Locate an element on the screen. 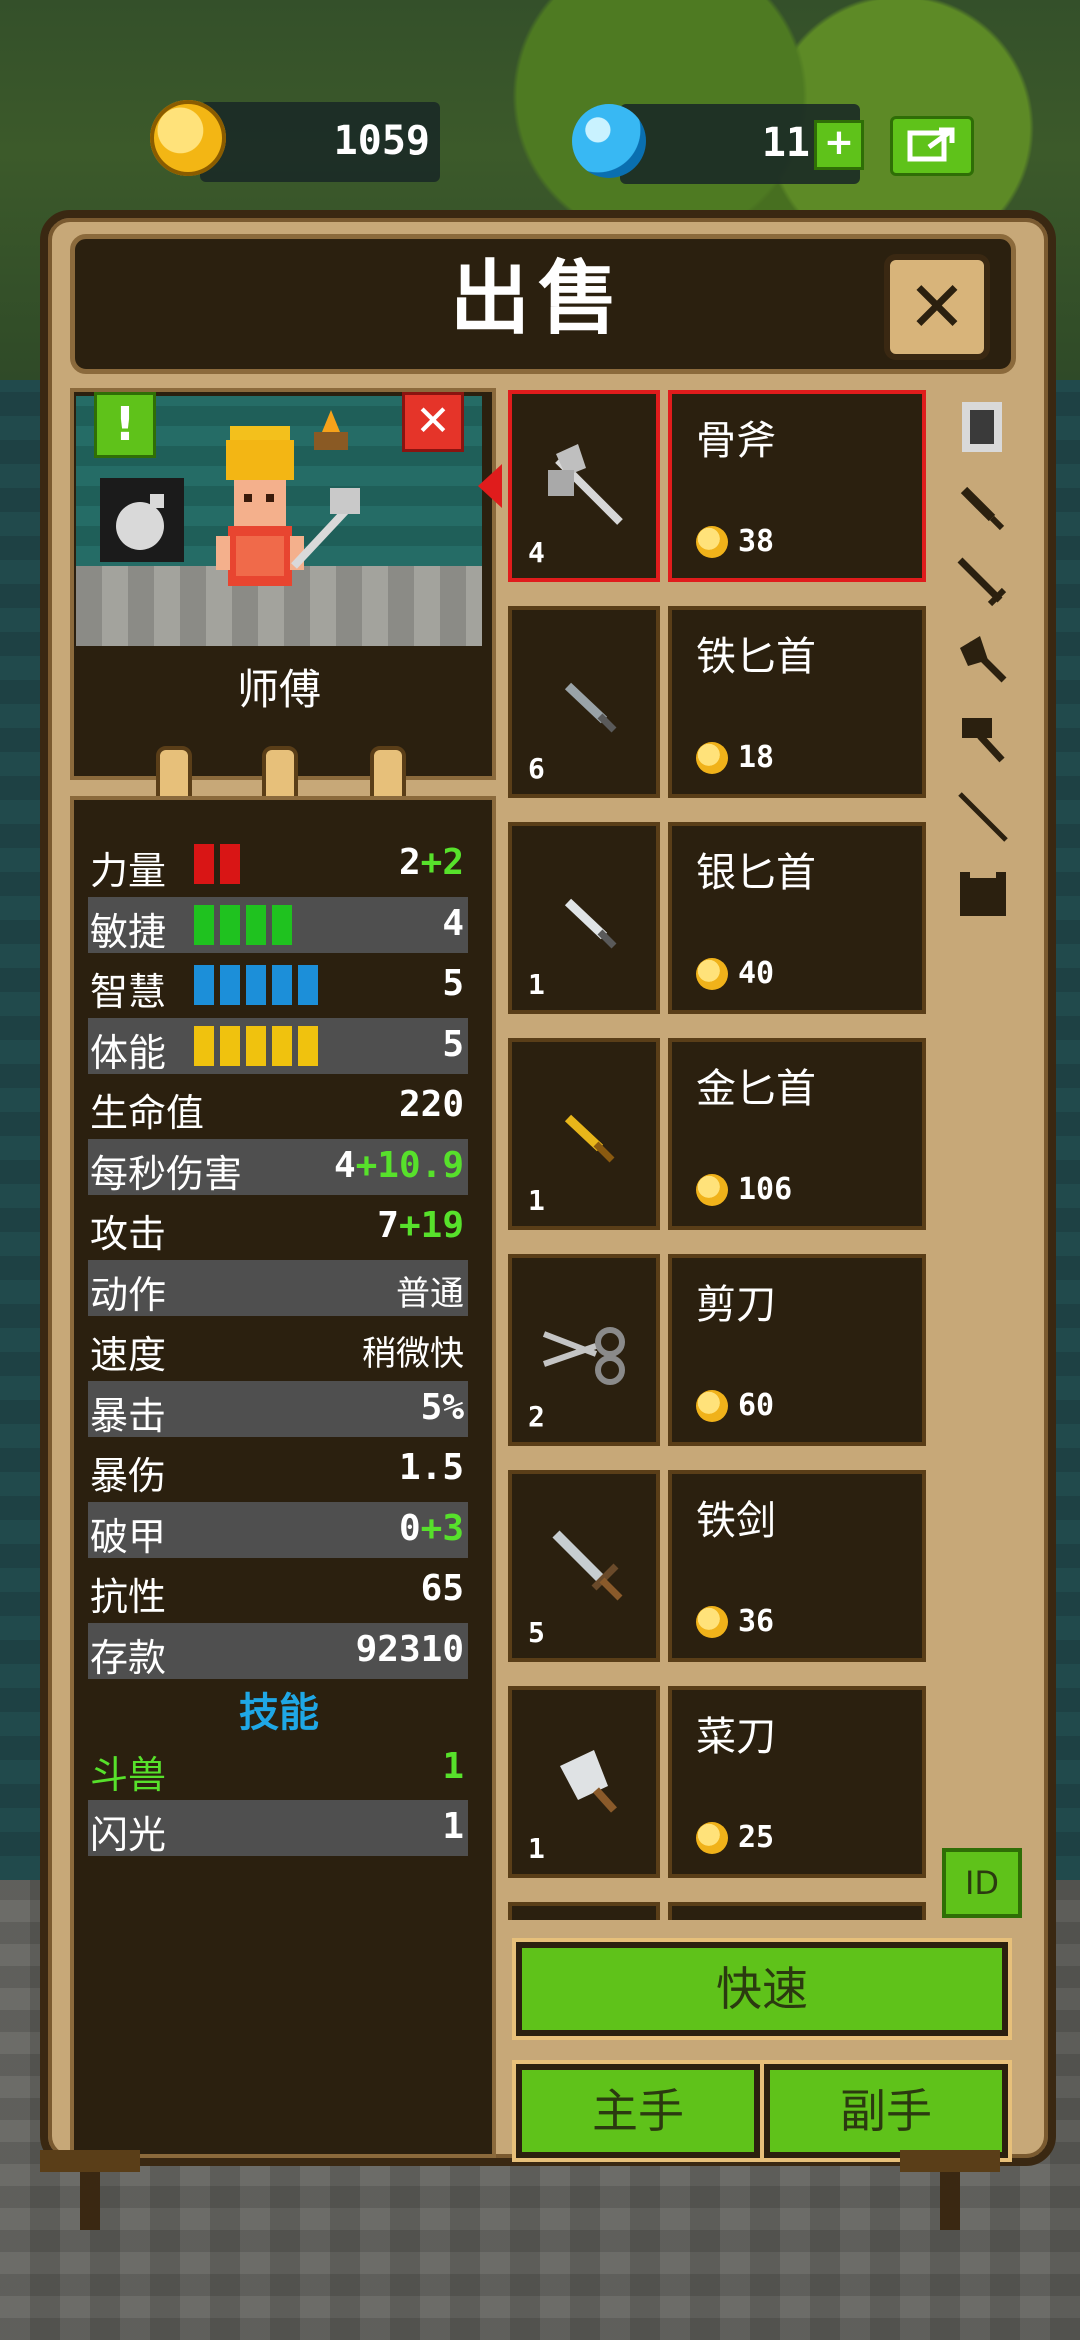 This screenshot has width=1080, height=2340. item-row: 6 铁匕首 18 is located at coordinates (717, 704).